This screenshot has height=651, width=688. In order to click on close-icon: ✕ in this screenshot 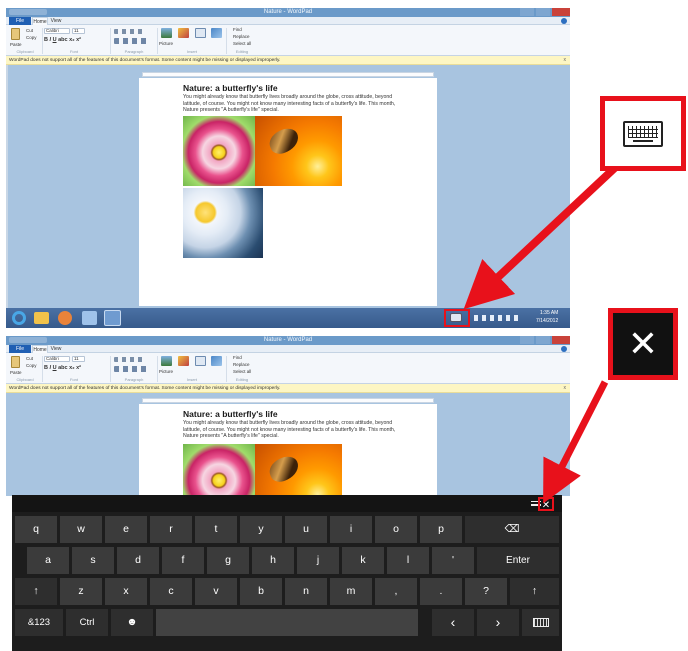, I will do `click(643, 344)`.